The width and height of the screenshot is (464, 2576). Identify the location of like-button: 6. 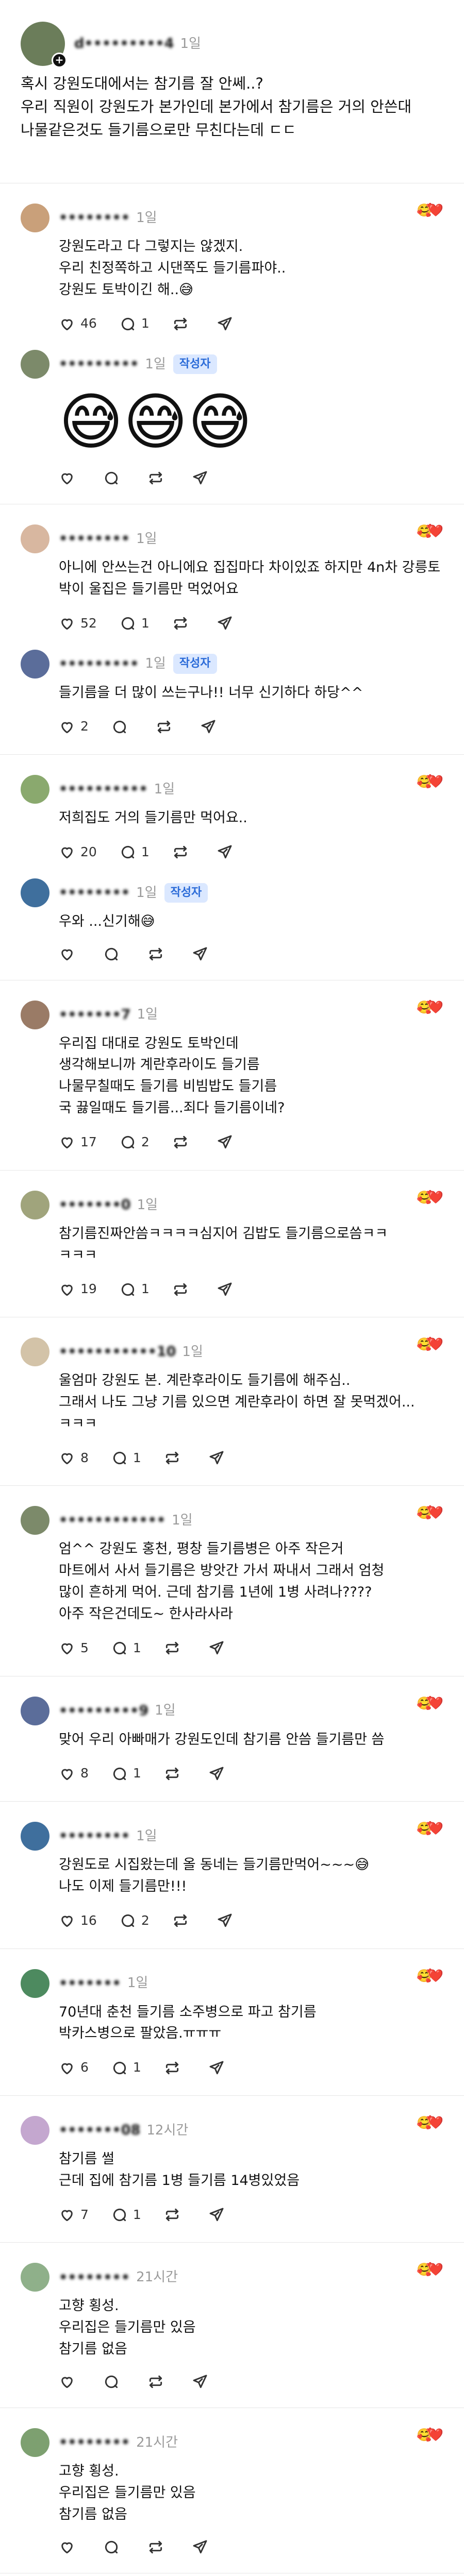
(74, 2068).